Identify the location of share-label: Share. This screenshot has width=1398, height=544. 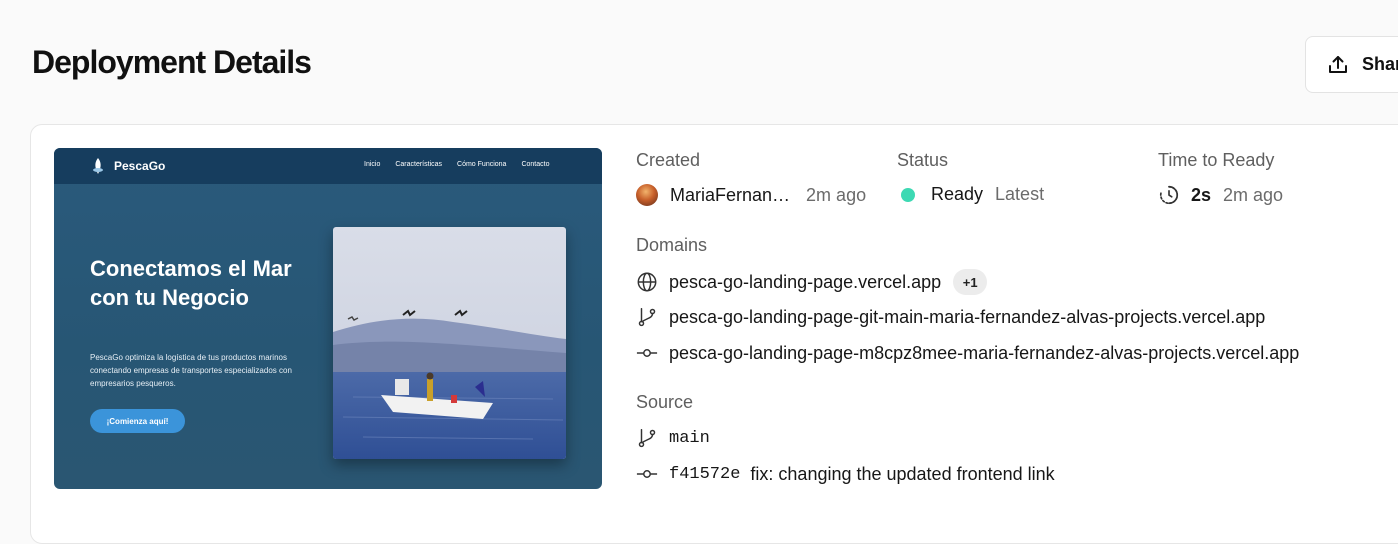
(1380, 64).